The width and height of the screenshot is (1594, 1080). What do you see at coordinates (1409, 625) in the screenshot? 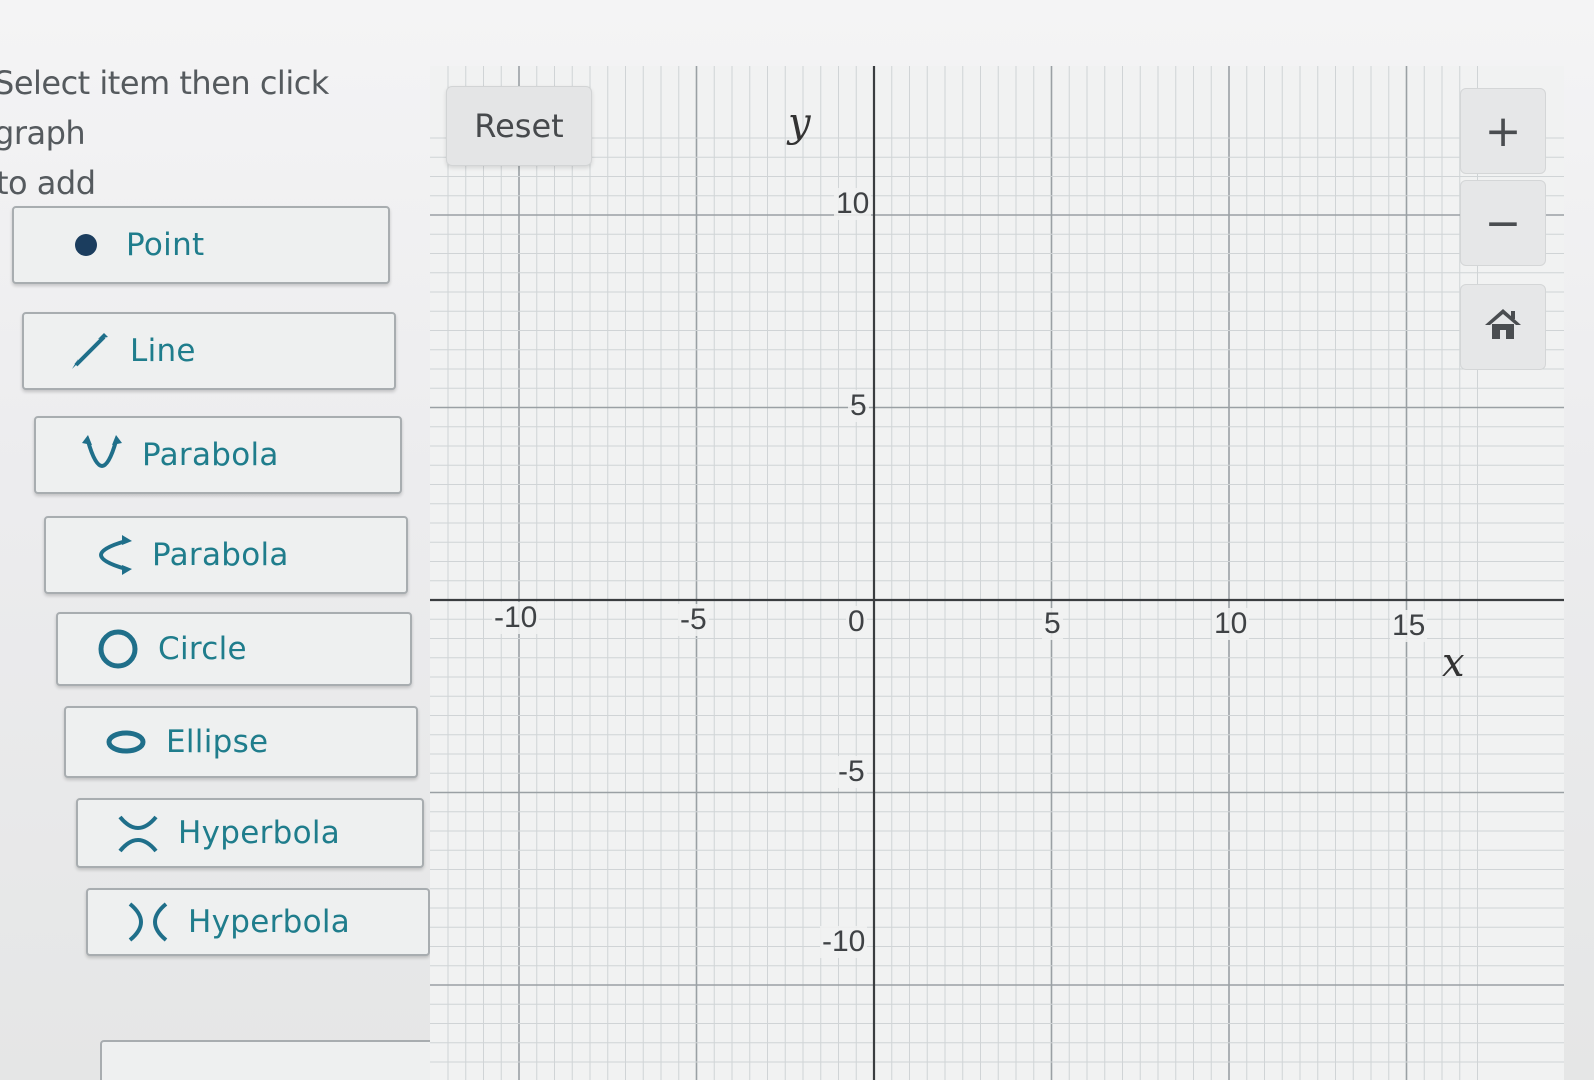
I see `x-tick-label: 15` at bounding box center [1409, 625].